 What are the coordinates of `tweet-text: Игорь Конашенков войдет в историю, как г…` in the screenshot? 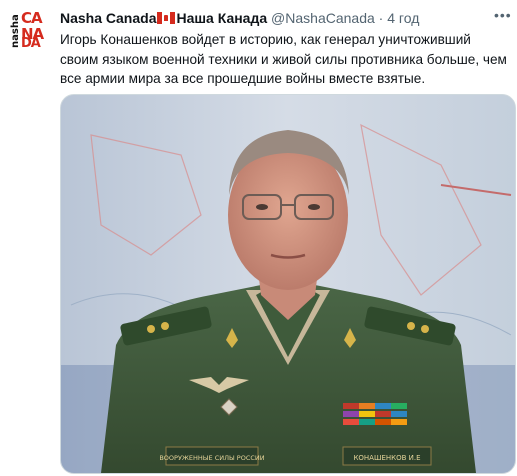 It's located at (283, 59).